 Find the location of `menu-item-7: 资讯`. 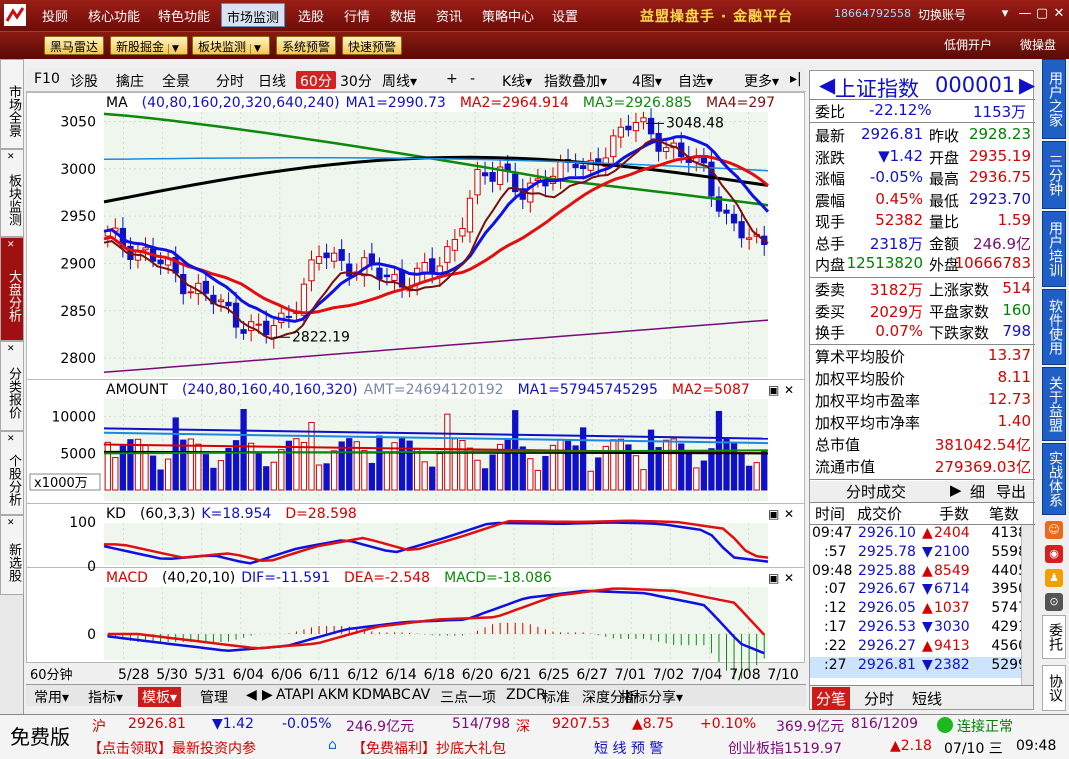

menu-item-7: 资讯 is located at coordinates (449, 15).